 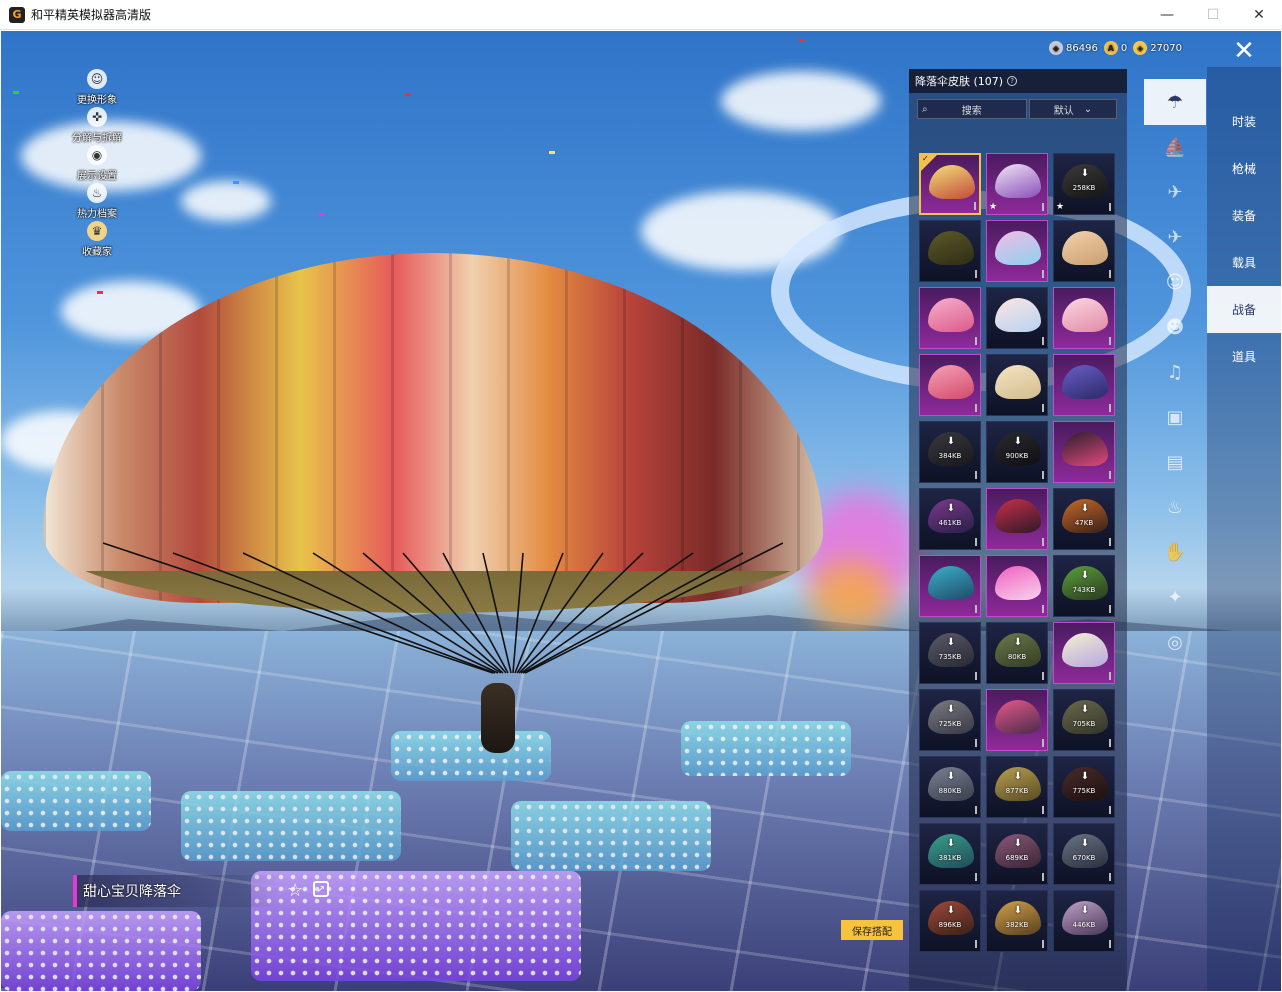 I want to click on side-item-split: ✜ 分解与拆解, so click(x=97, y=126).